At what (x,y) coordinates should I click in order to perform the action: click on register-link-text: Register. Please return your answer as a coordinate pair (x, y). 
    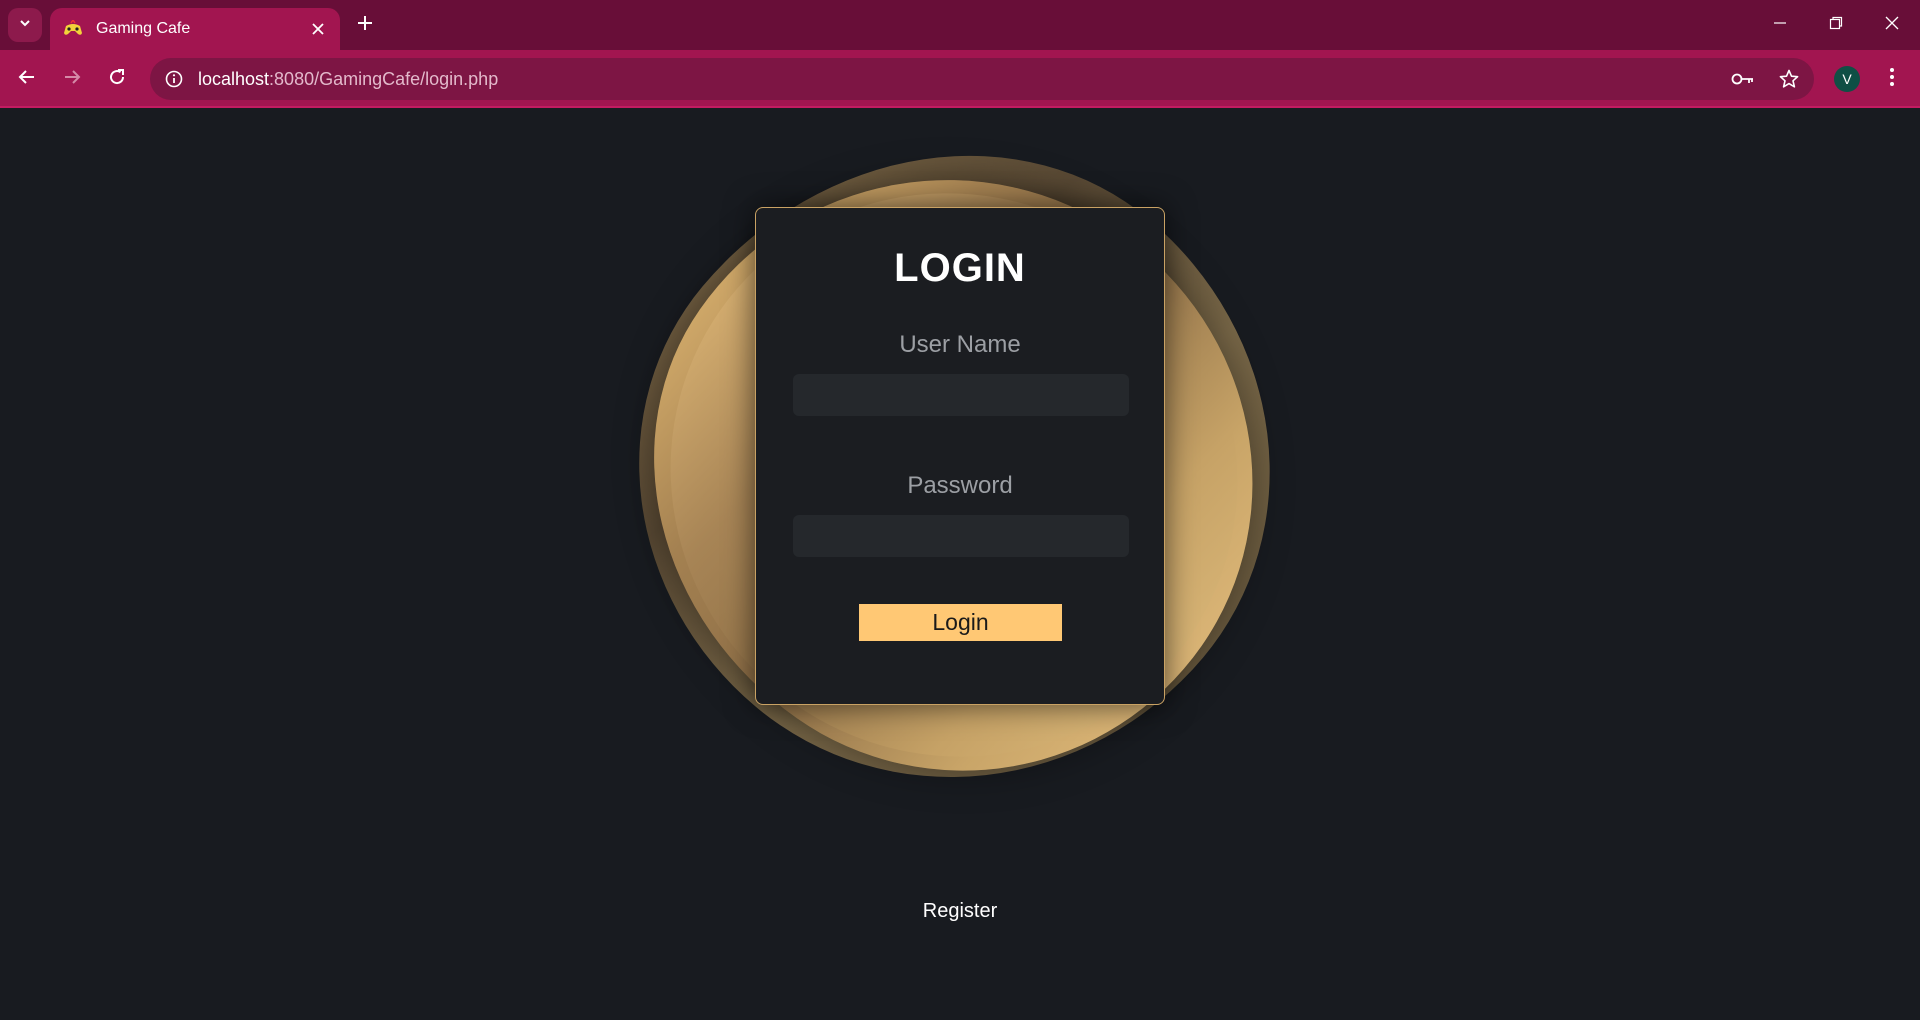
    Looking at the image, I should click on (960, 911).